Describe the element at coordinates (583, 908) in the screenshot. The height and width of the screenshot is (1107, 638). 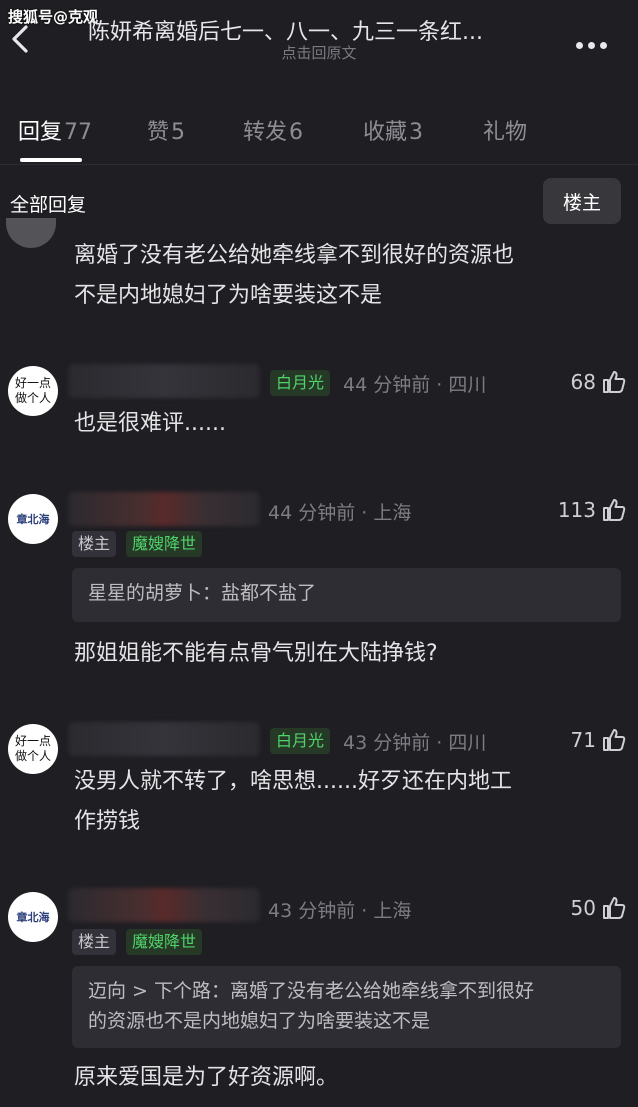
I see `like-count: 50` at that location.